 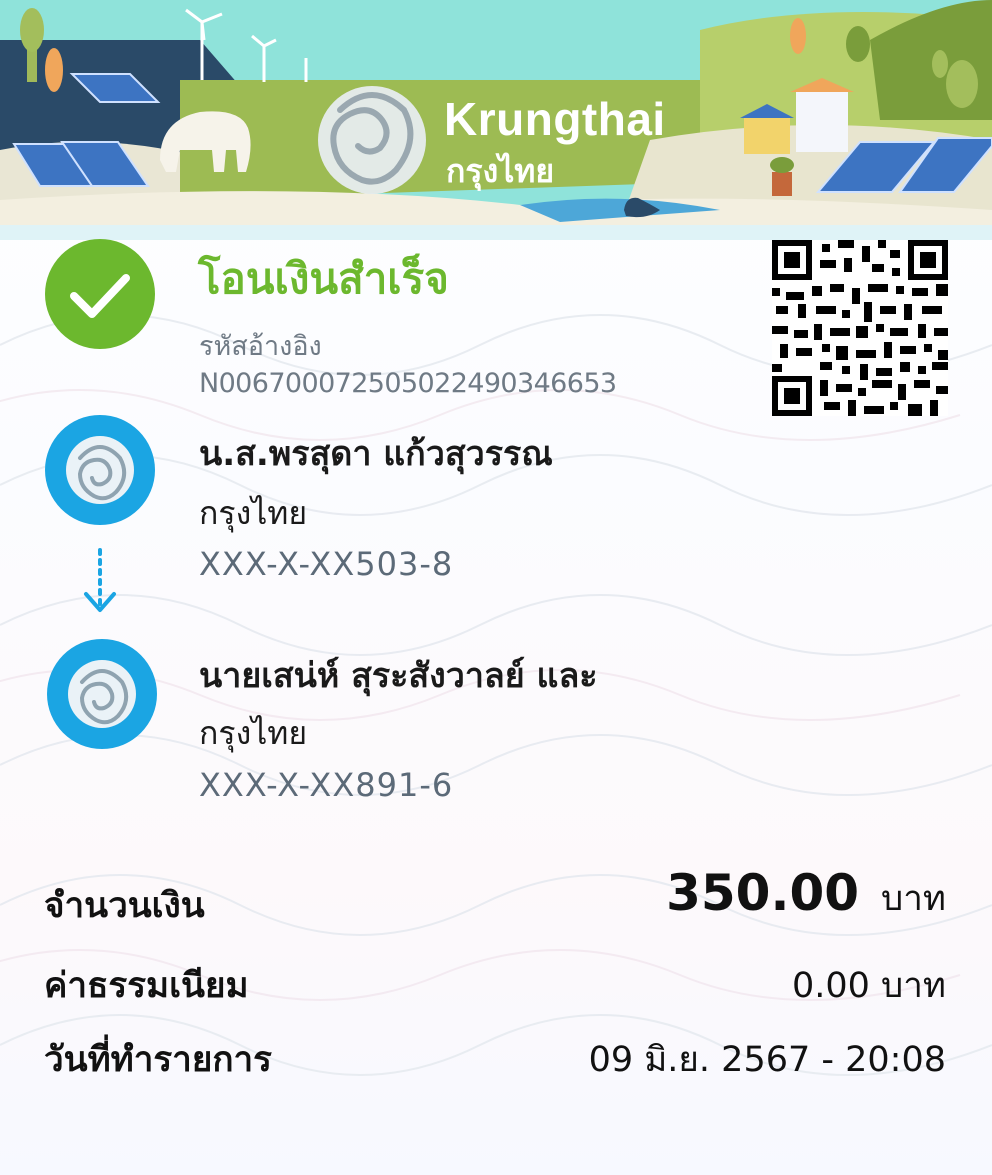 What do you see at coordinates (763, 893) in the screenshot?
I see `amount-value: 350.00` at bounding box center [763, 893].